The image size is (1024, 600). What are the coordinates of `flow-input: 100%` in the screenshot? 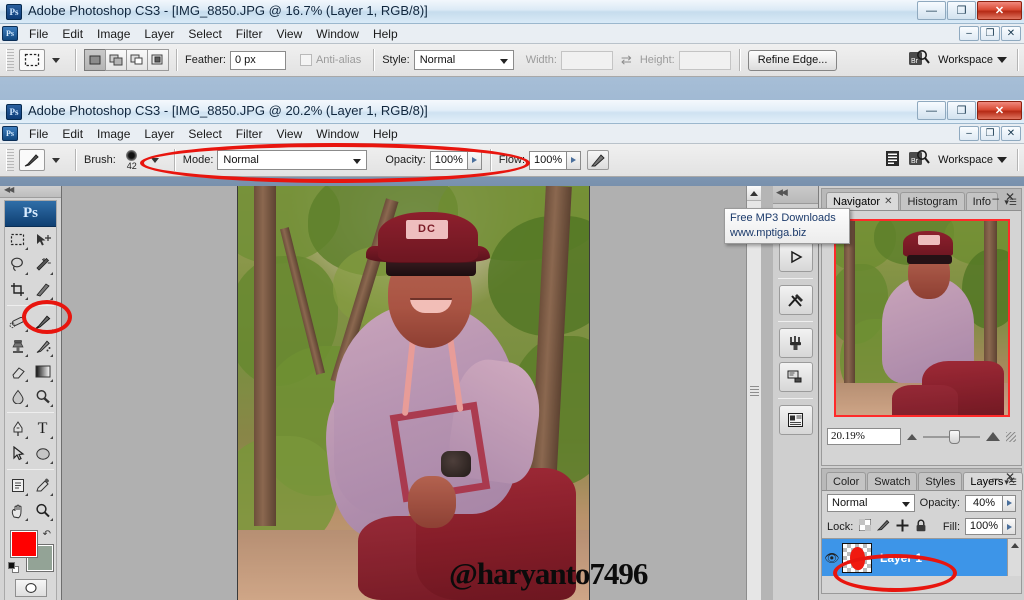 It's located at (548, 160).